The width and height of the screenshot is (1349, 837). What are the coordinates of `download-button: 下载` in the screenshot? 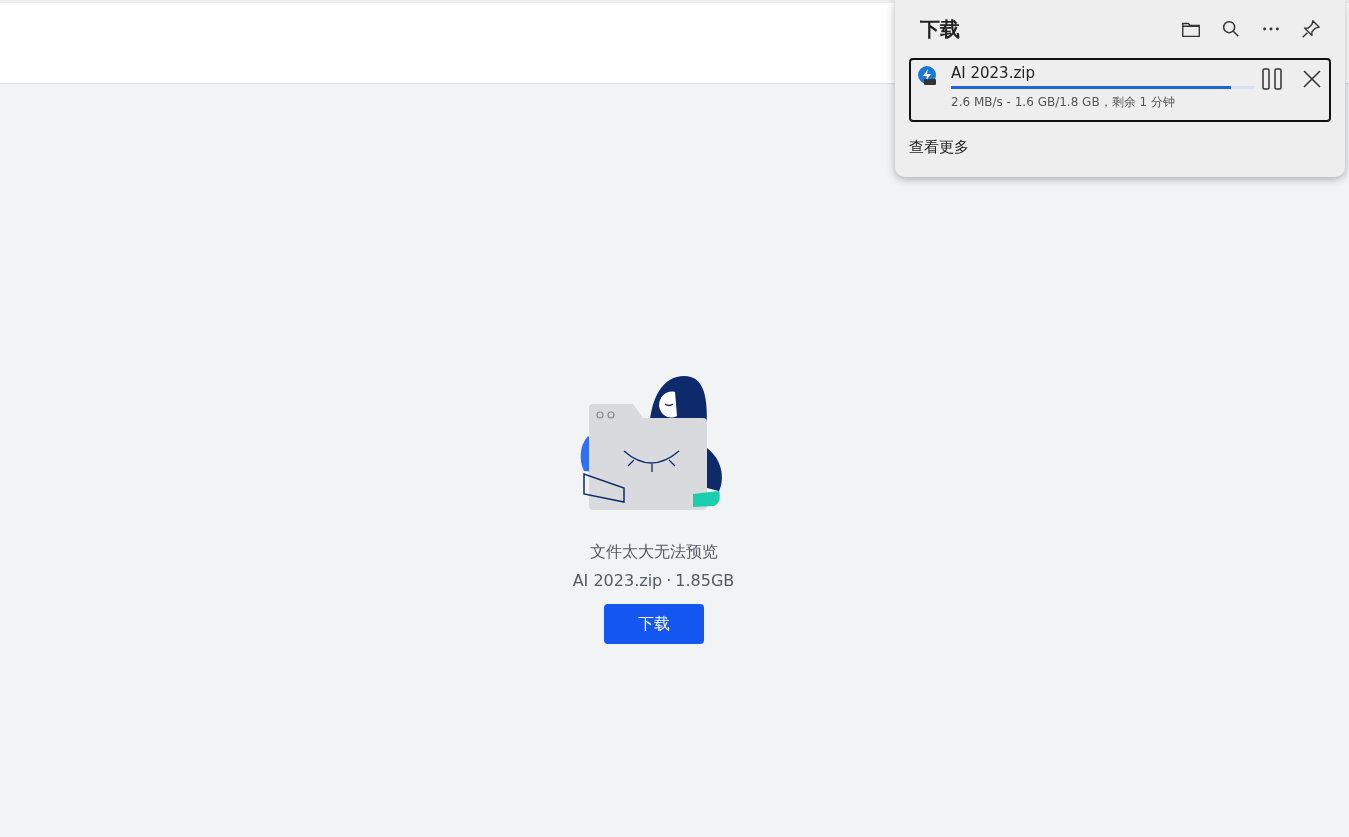 It's located at (653, 624).